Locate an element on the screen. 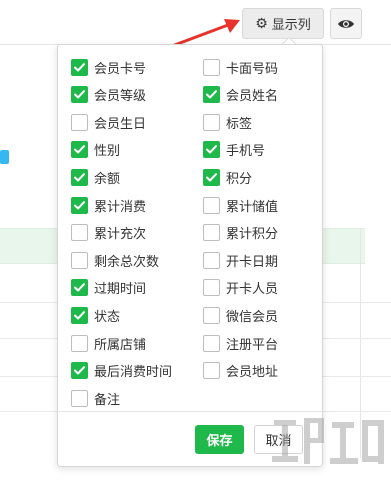  column-option: 性别 is located at coordinates (95, 150).